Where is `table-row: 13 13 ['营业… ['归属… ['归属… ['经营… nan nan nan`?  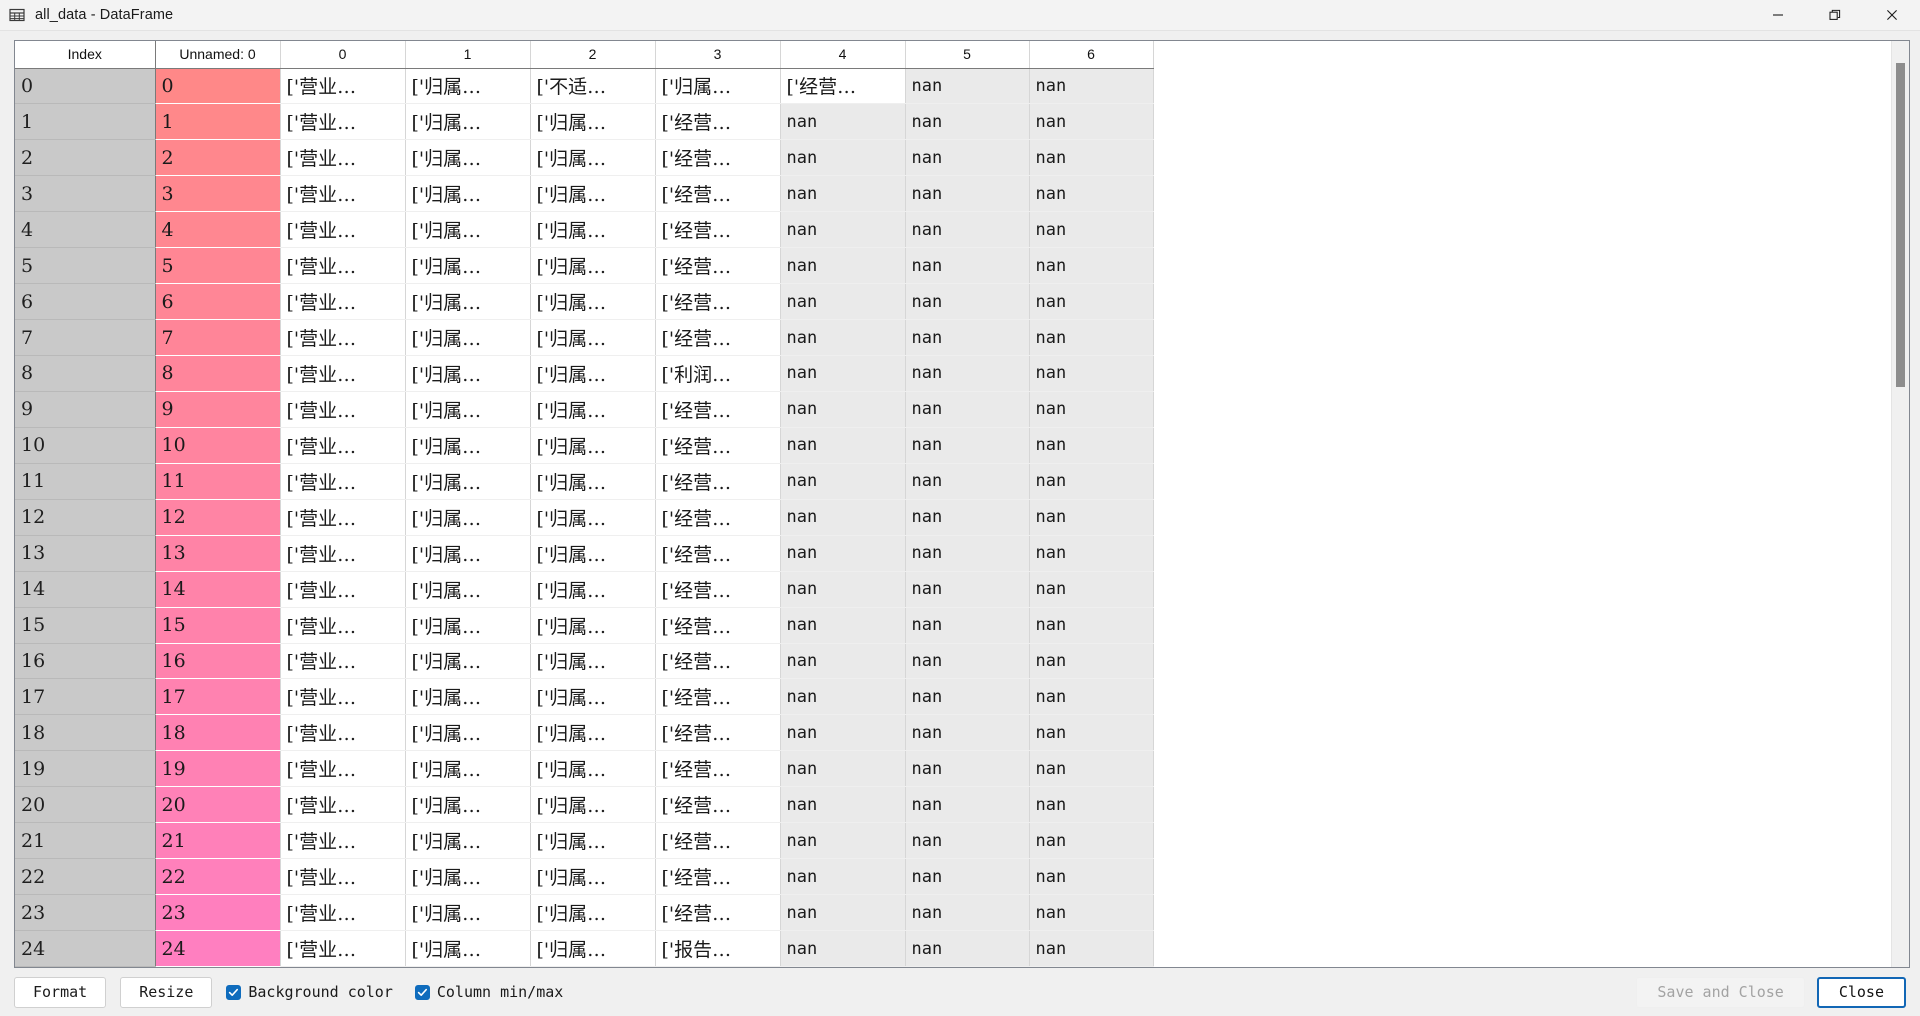 table-row: 13 13 ['营业… ['归属… ['归属… ['经营… nan nan nan is located at coordinates (584, 553).